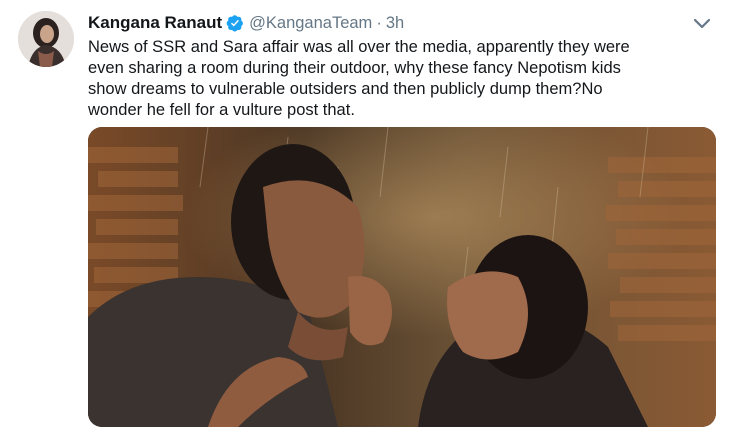 The image size is (730, 427). What do you see at coordinates (246, 23) in the screenshot?
I see `tweet-header: Kangana Ranaut @KanganaTeam · 3h` at bounding box center [246, 23].